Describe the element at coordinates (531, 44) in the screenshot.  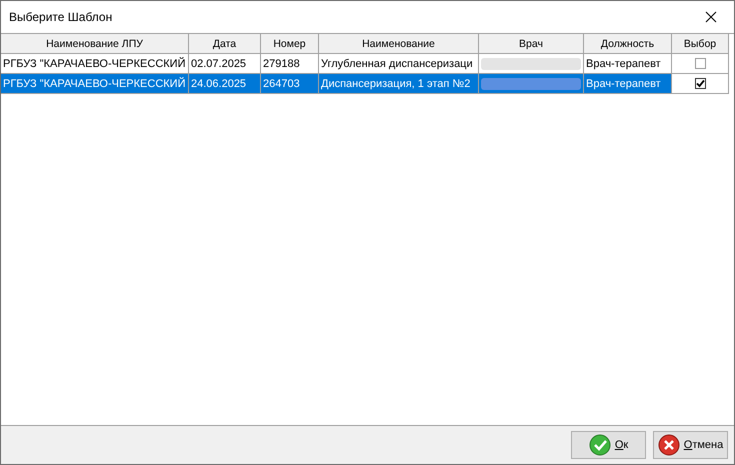
I see `column-header: Врач` at that location.